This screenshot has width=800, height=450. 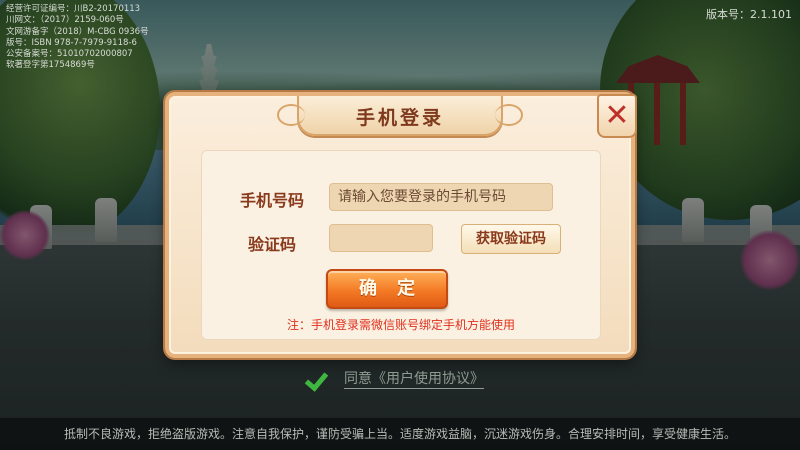 I want to click on version-label: 版本号：2.1.101, so click(x=749, y=14).